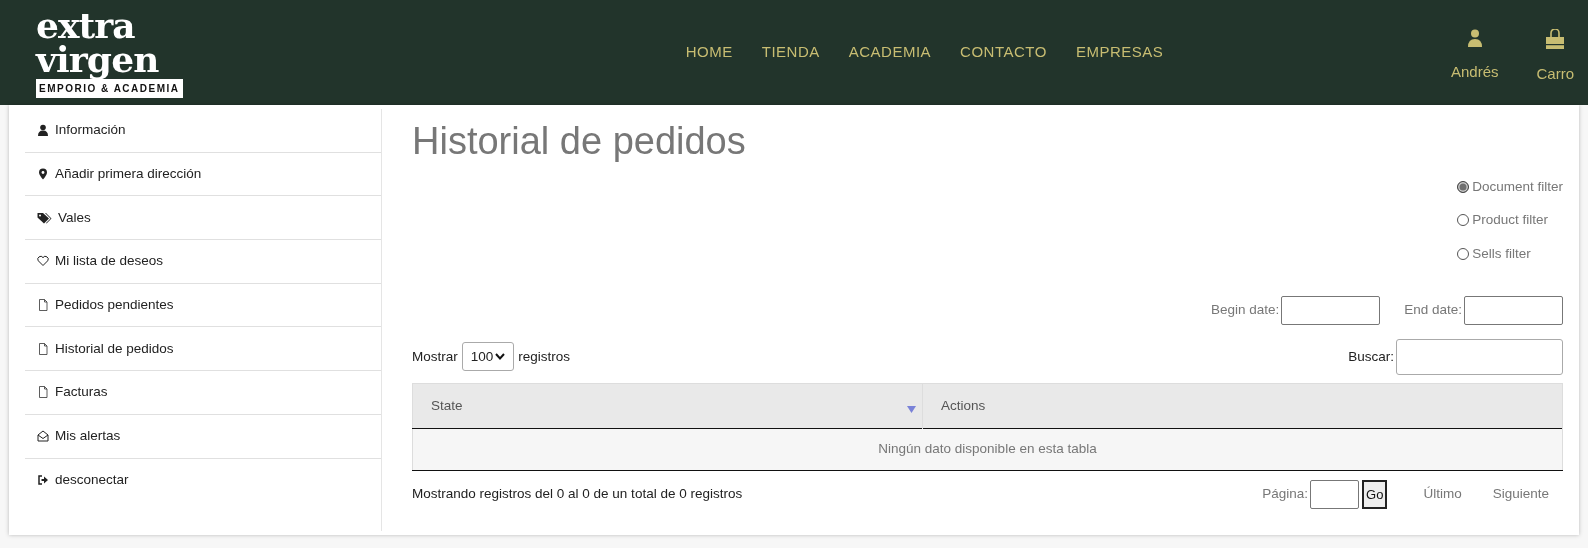  I want to click on account-link: Andrés, so click(1474, 57).